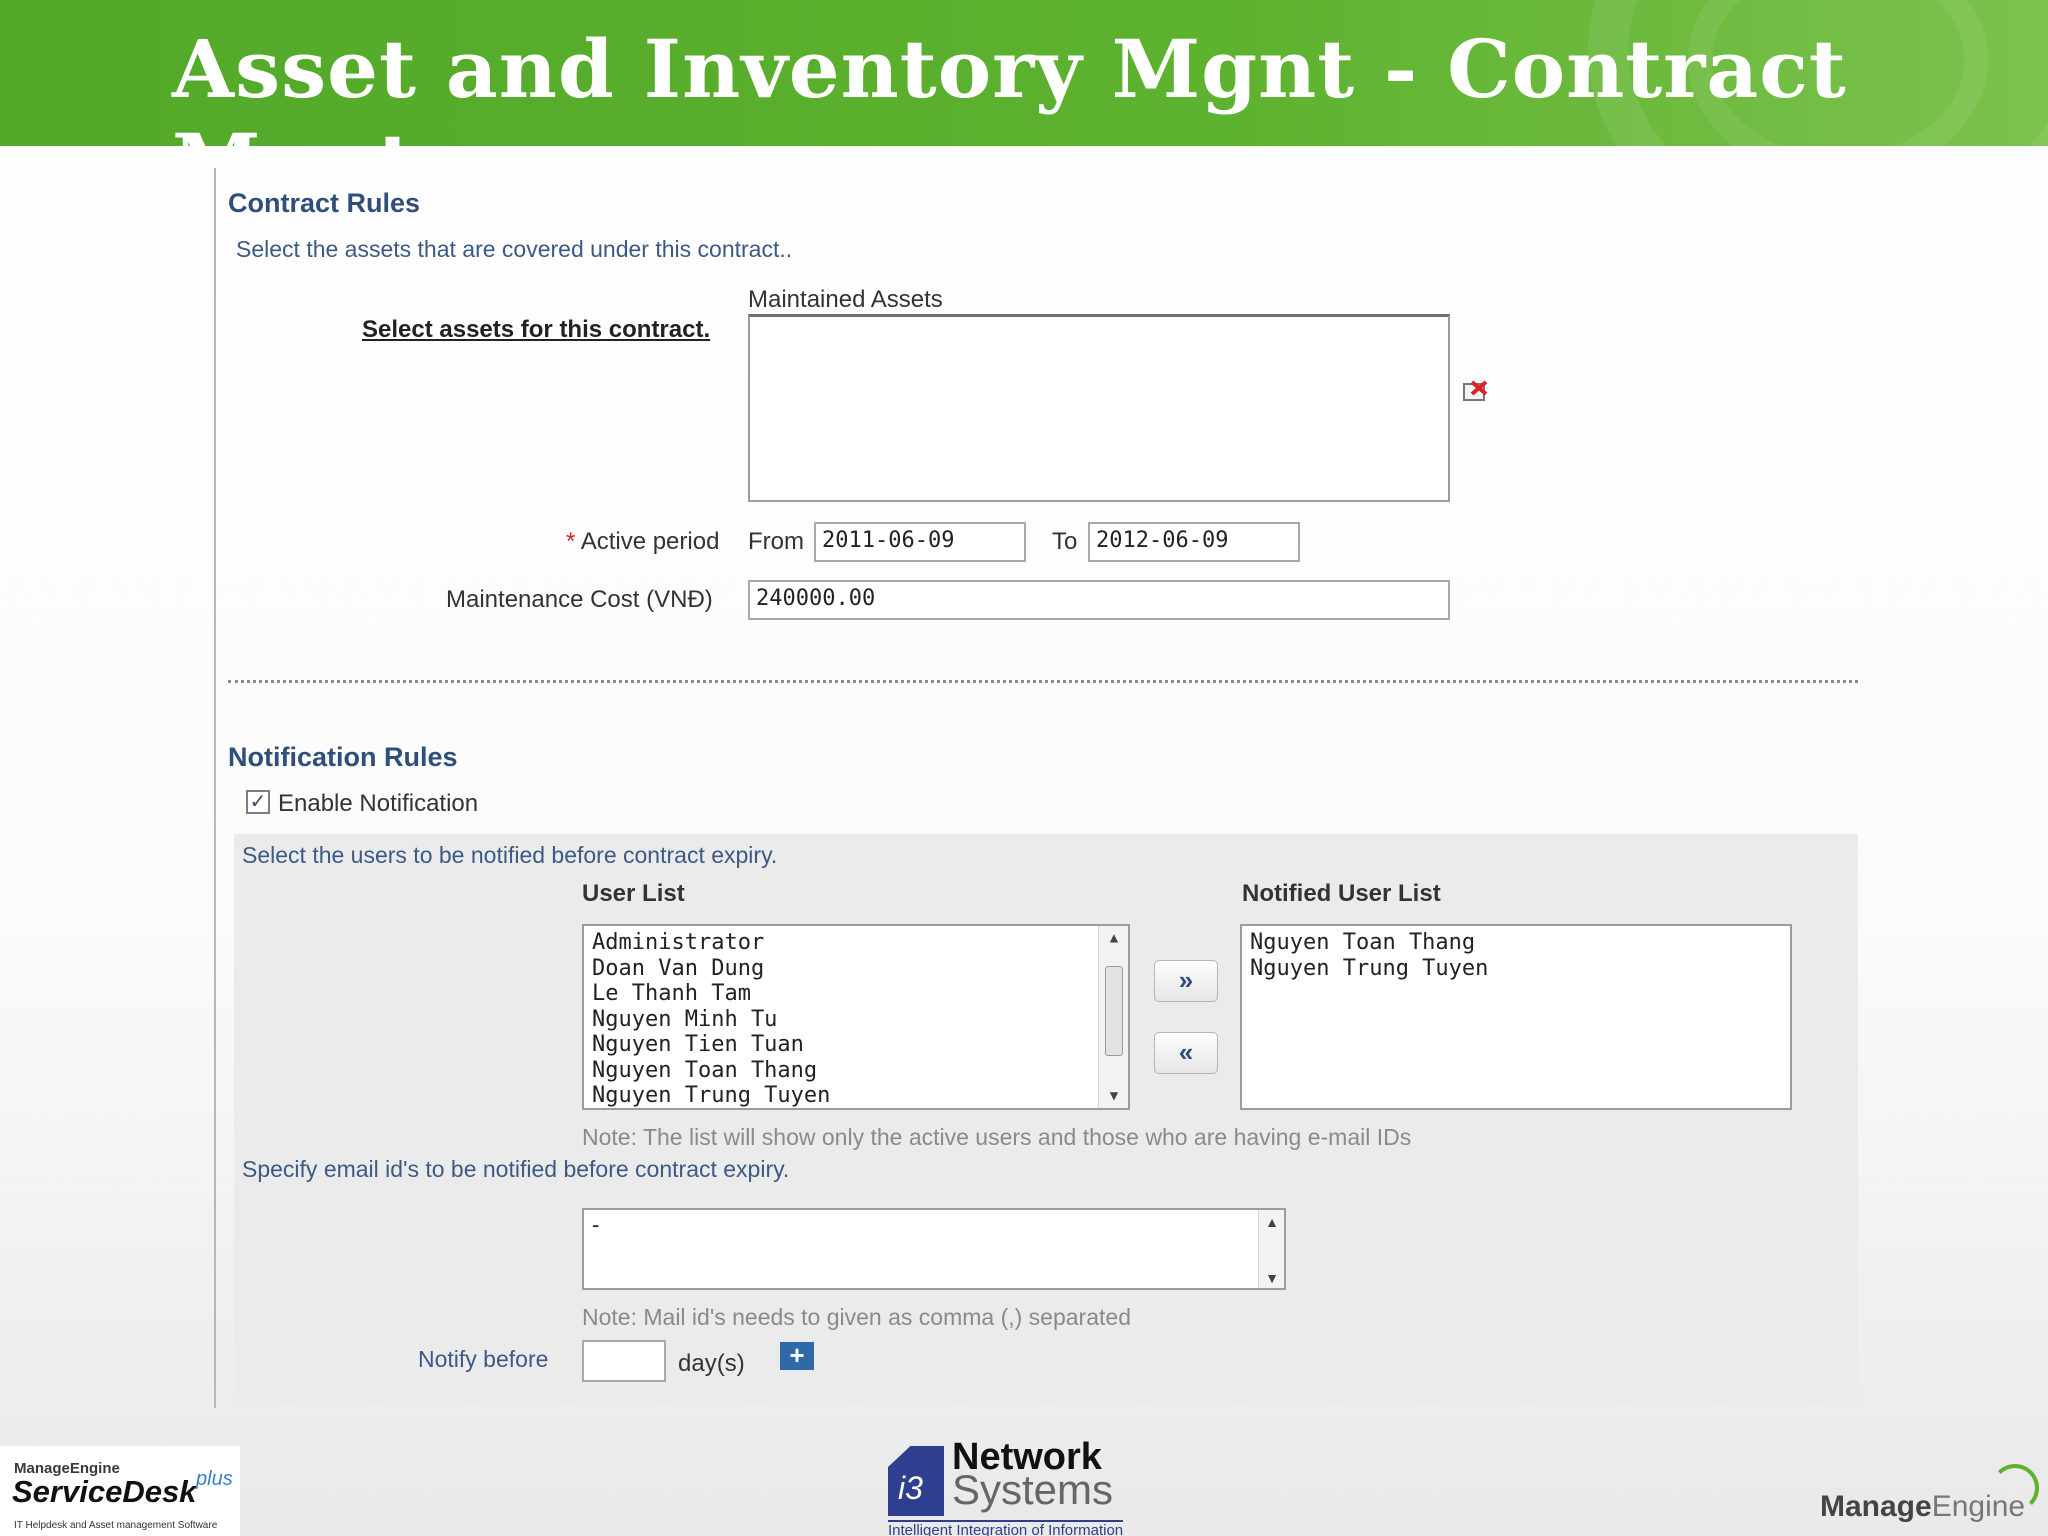  Describe the element at coordinates (324, 203) in the screenshot. I see `contract-rules-title: Contract Rules` at that location.